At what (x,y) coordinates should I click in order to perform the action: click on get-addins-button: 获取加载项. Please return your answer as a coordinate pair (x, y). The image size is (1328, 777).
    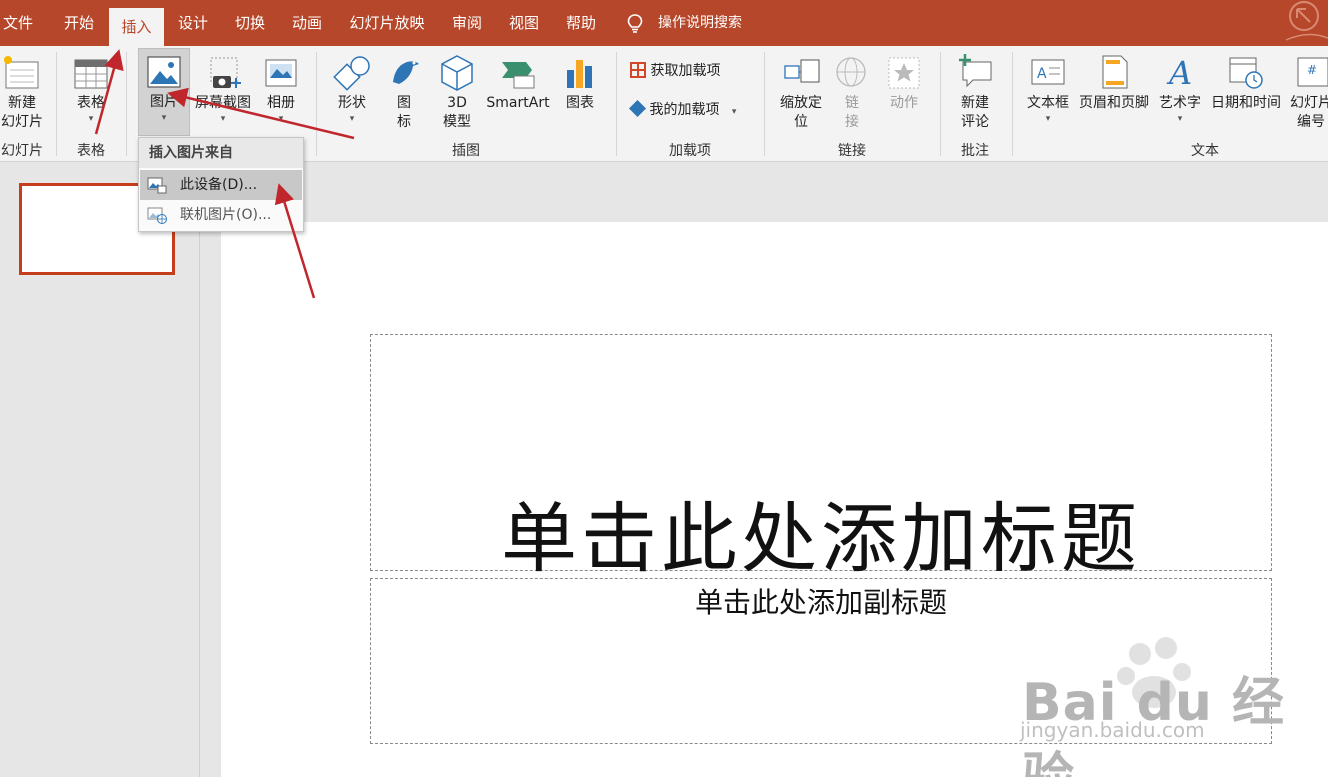
    Looking at the image, I should click on (675, 71).